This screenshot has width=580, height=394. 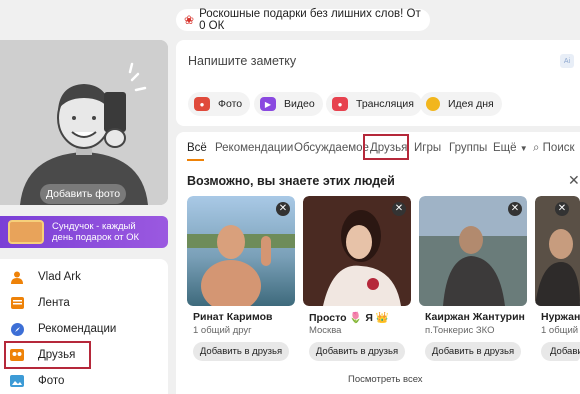 What do you see at coordinates (222, 330) in the screenshot?
I see `person-subtitle: 1 общий друг` at bounding box center [222, 330].